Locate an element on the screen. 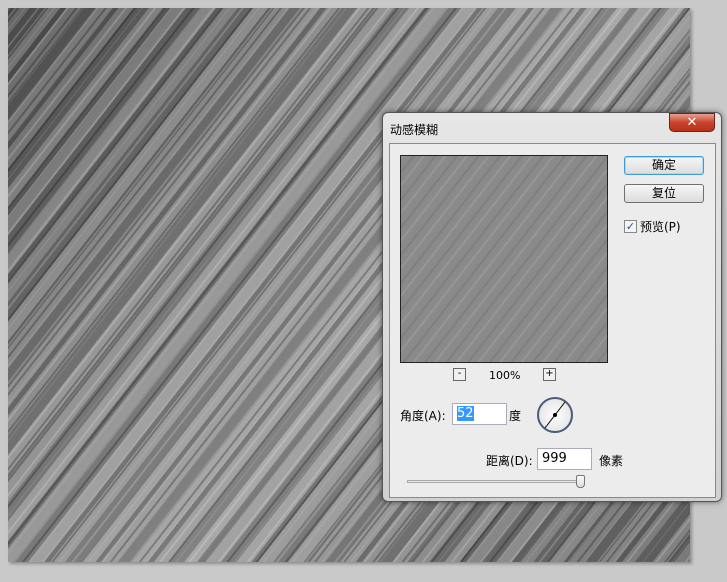 Image resolution: width=727 pixels, height=582 pixels. checkbox-check-icon: ✓ is located at coordinates (630, 226).